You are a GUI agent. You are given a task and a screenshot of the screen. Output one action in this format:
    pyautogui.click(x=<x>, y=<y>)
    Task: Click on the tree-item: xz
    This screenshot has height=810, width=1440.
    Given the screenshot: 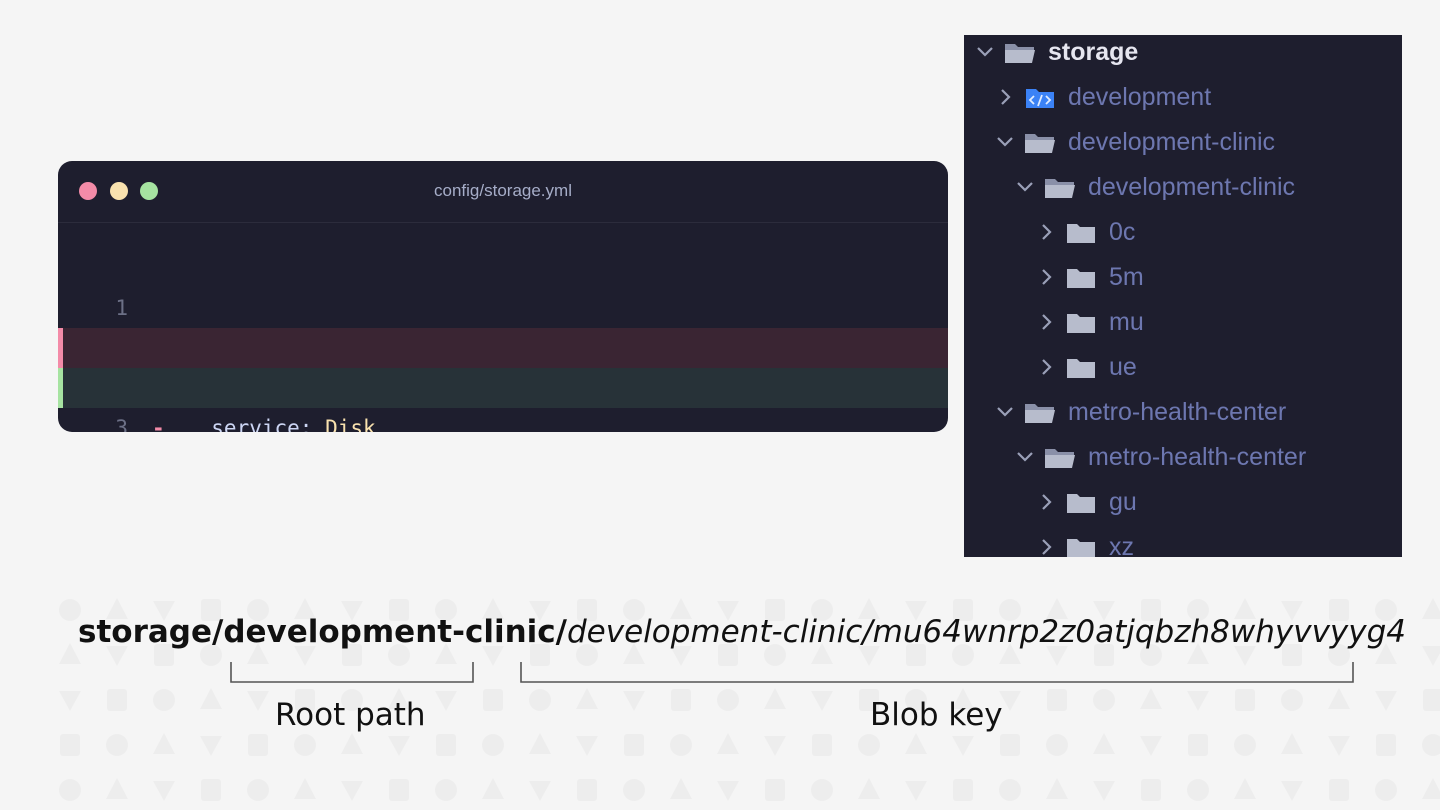 What is the action you would take?
    pyautogui.click(x=1084, y=541)
    